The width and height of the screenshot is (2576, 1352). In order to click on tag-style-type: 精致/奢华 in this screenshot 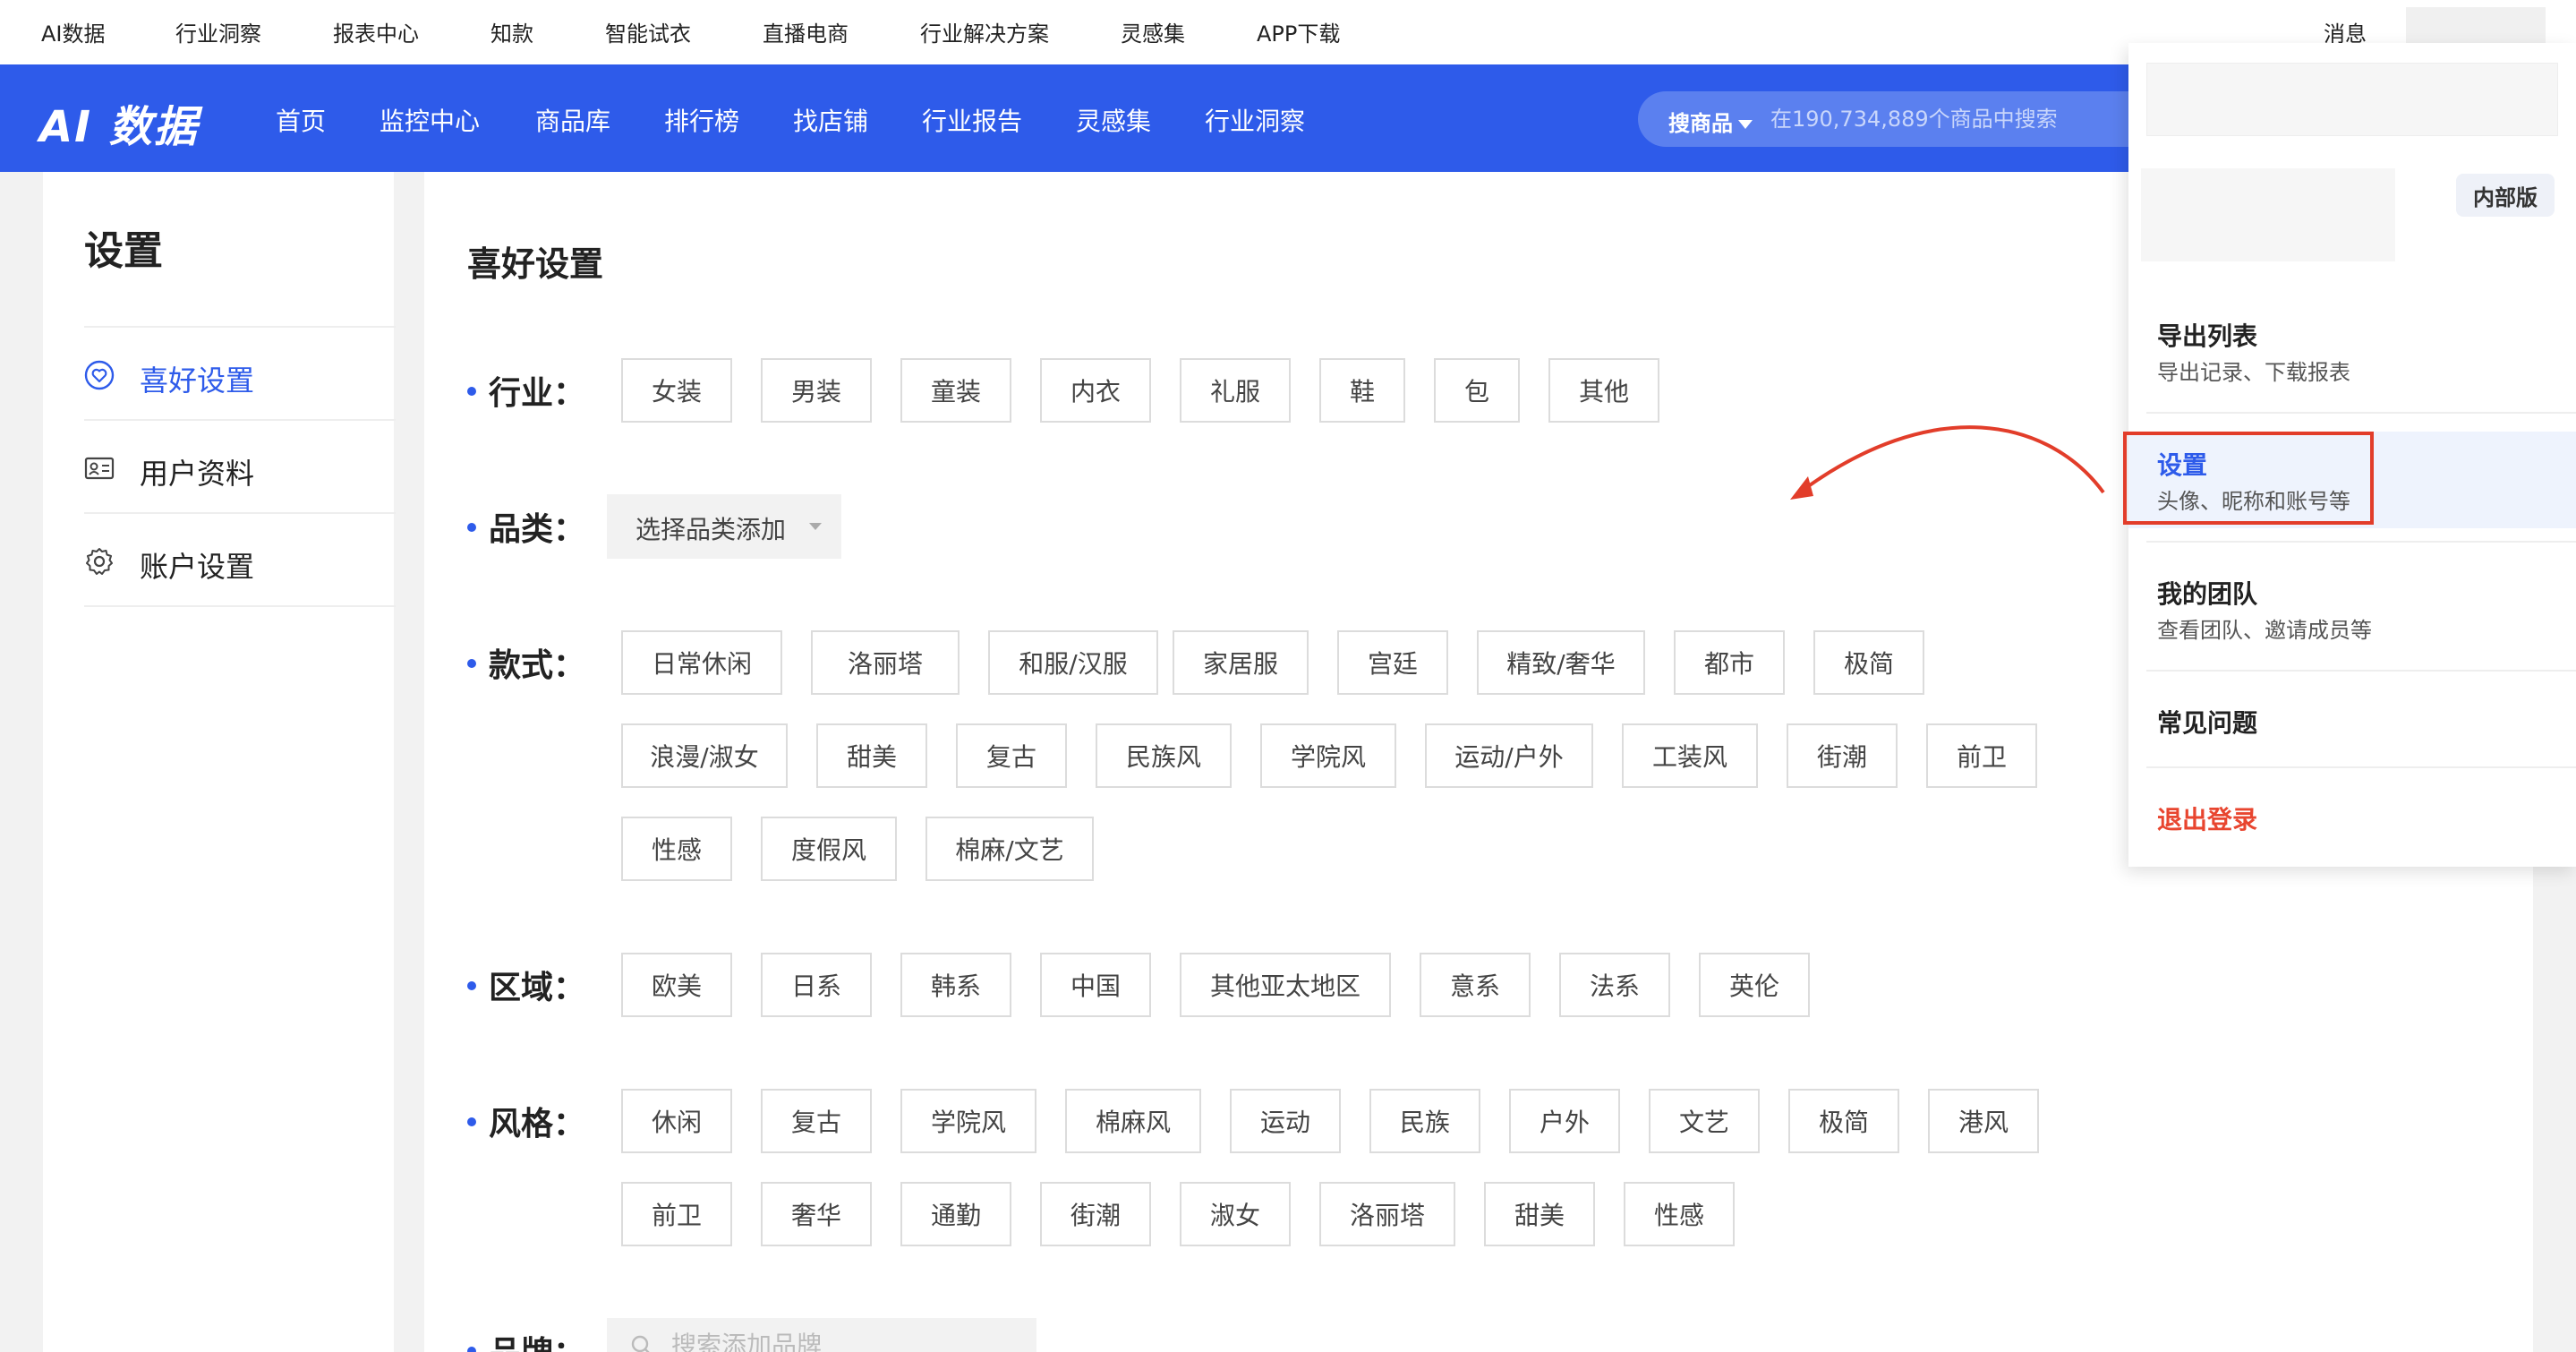, I will do `click(1561, 663)`.